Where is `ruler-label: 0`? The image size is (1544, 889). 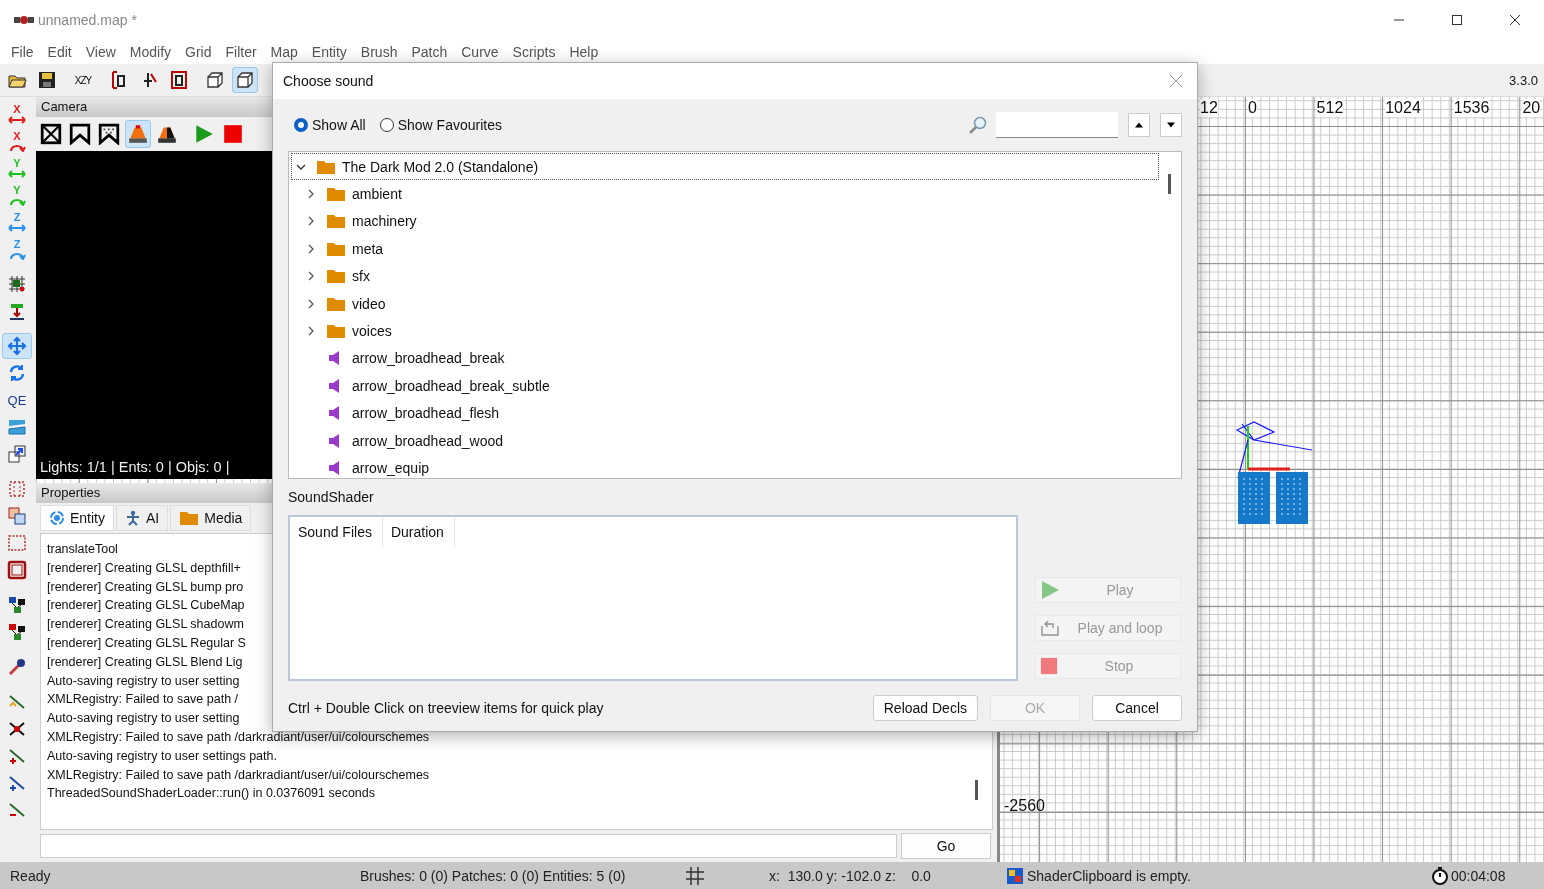 ruler-label: 0 is located at coordinates (1252, 108).